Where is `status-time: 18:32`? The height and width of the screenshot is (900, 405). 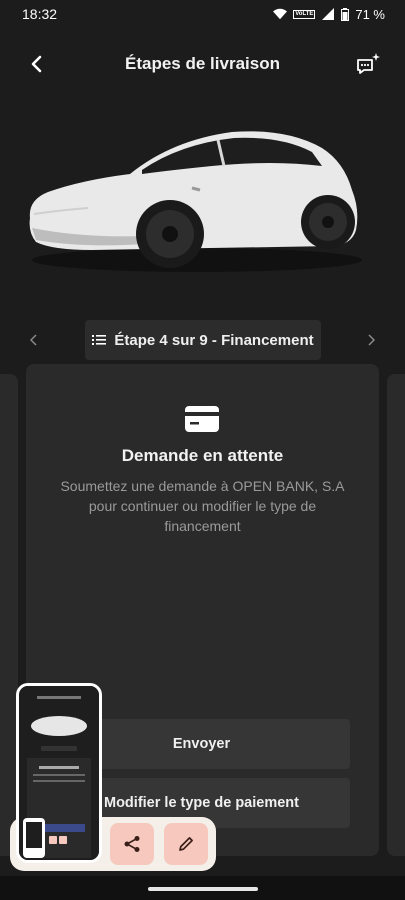
status-time: 18:32 is located at coordinates (40, 14).